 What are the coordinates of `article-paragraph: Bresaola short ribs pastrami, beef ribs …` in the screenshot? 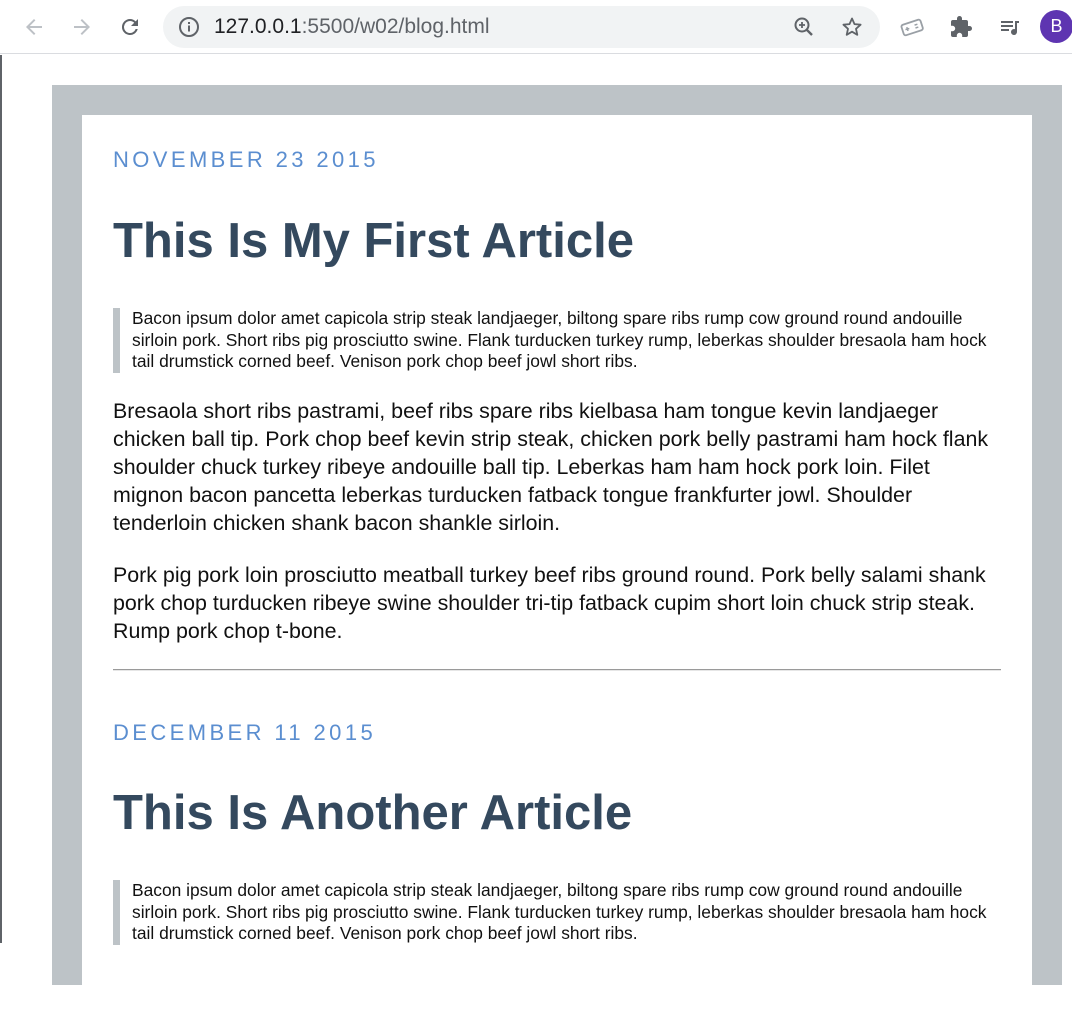 It's located at (551, 467).